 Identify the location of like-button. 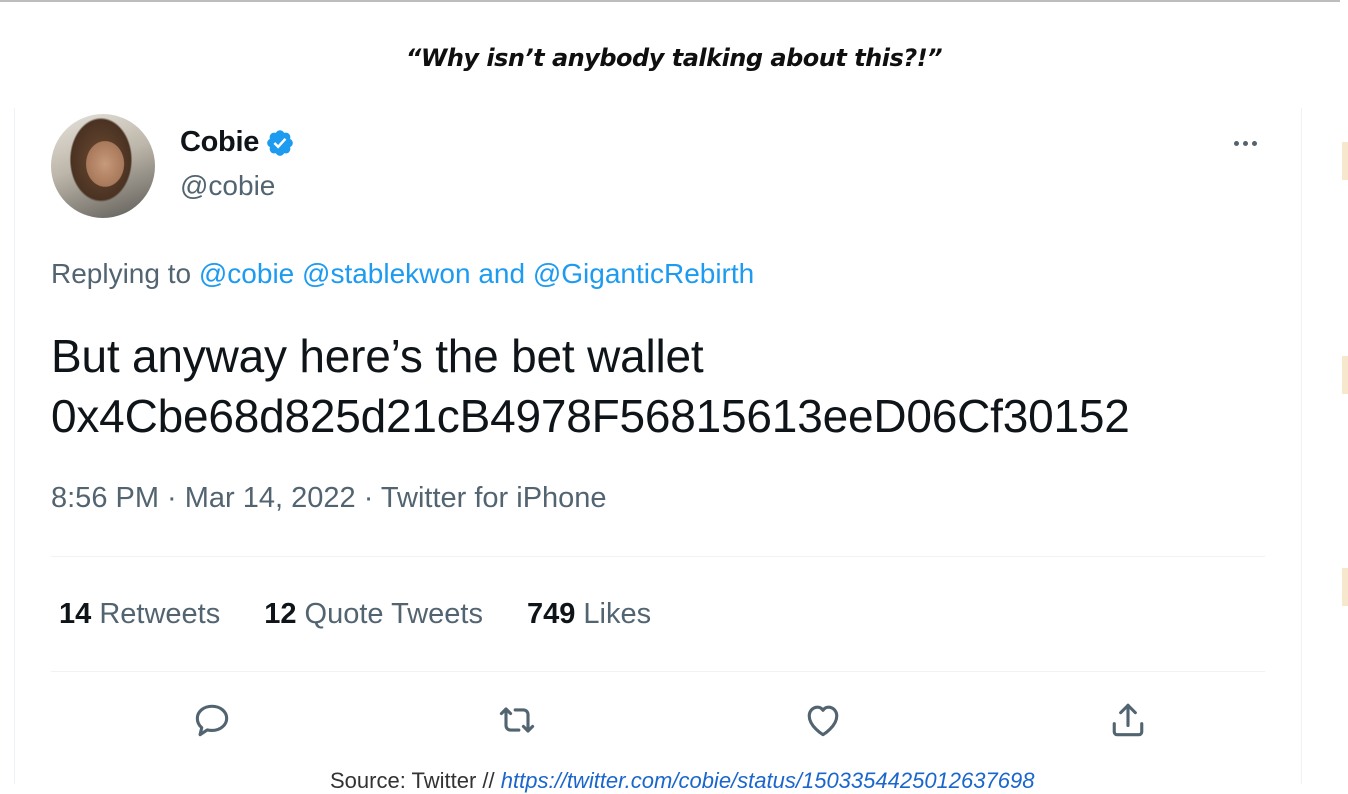
(823, 720).